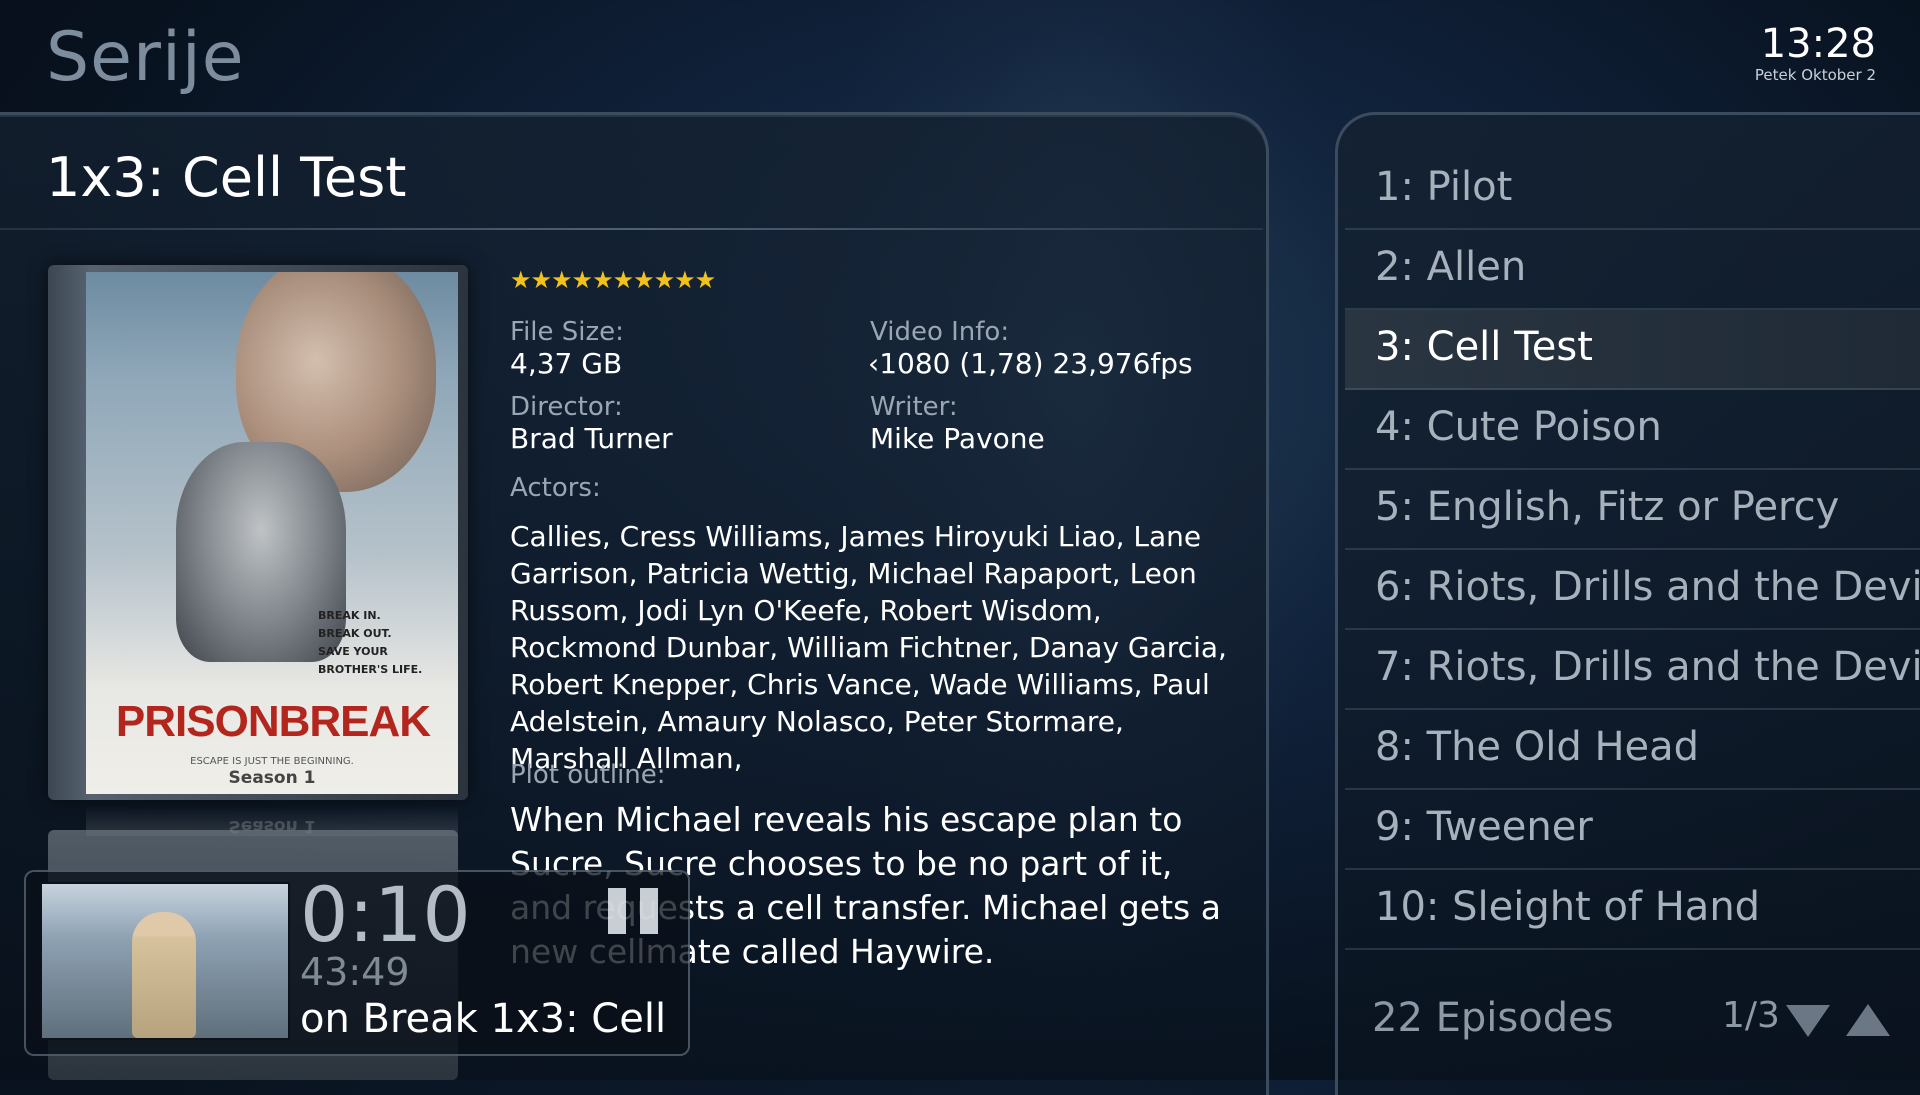  I want to click on now-playing-title: on Break 1x3: Cell Test, so click(484, 1019).